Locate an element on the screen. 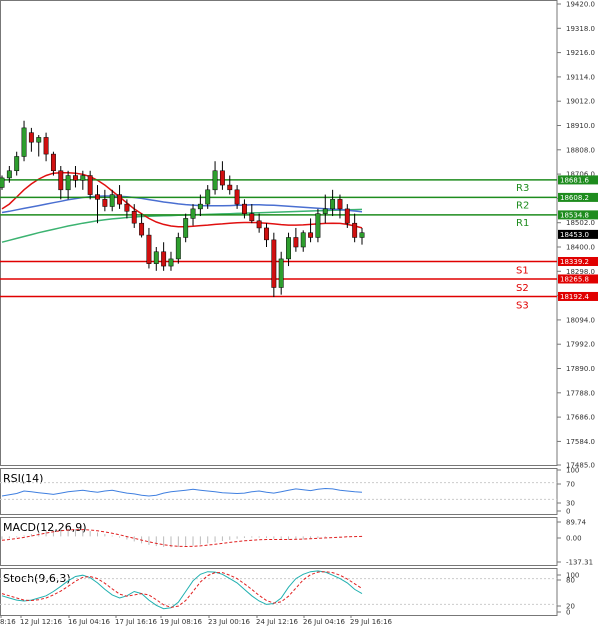 The image size is (600, 628). price-tick-label: 19012.0 is located at coordinates (580, 102).